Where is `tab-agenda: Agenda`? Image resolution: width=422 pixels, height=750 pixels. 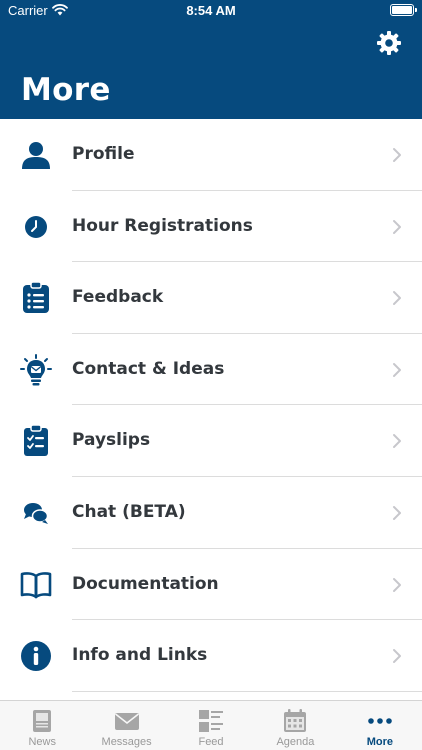
tab-agenda: Agenda is located at coordinates (295, 725).